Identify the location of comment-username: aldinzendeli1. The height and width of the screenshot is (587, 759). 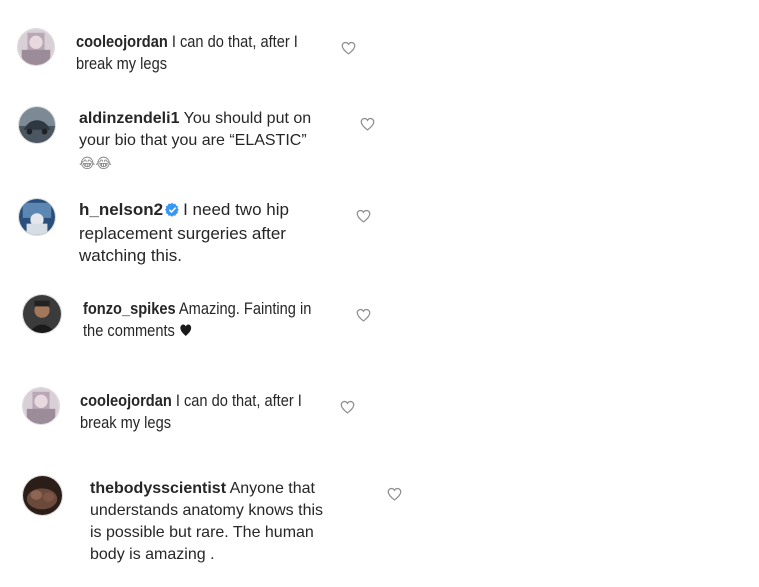
(129, 118).